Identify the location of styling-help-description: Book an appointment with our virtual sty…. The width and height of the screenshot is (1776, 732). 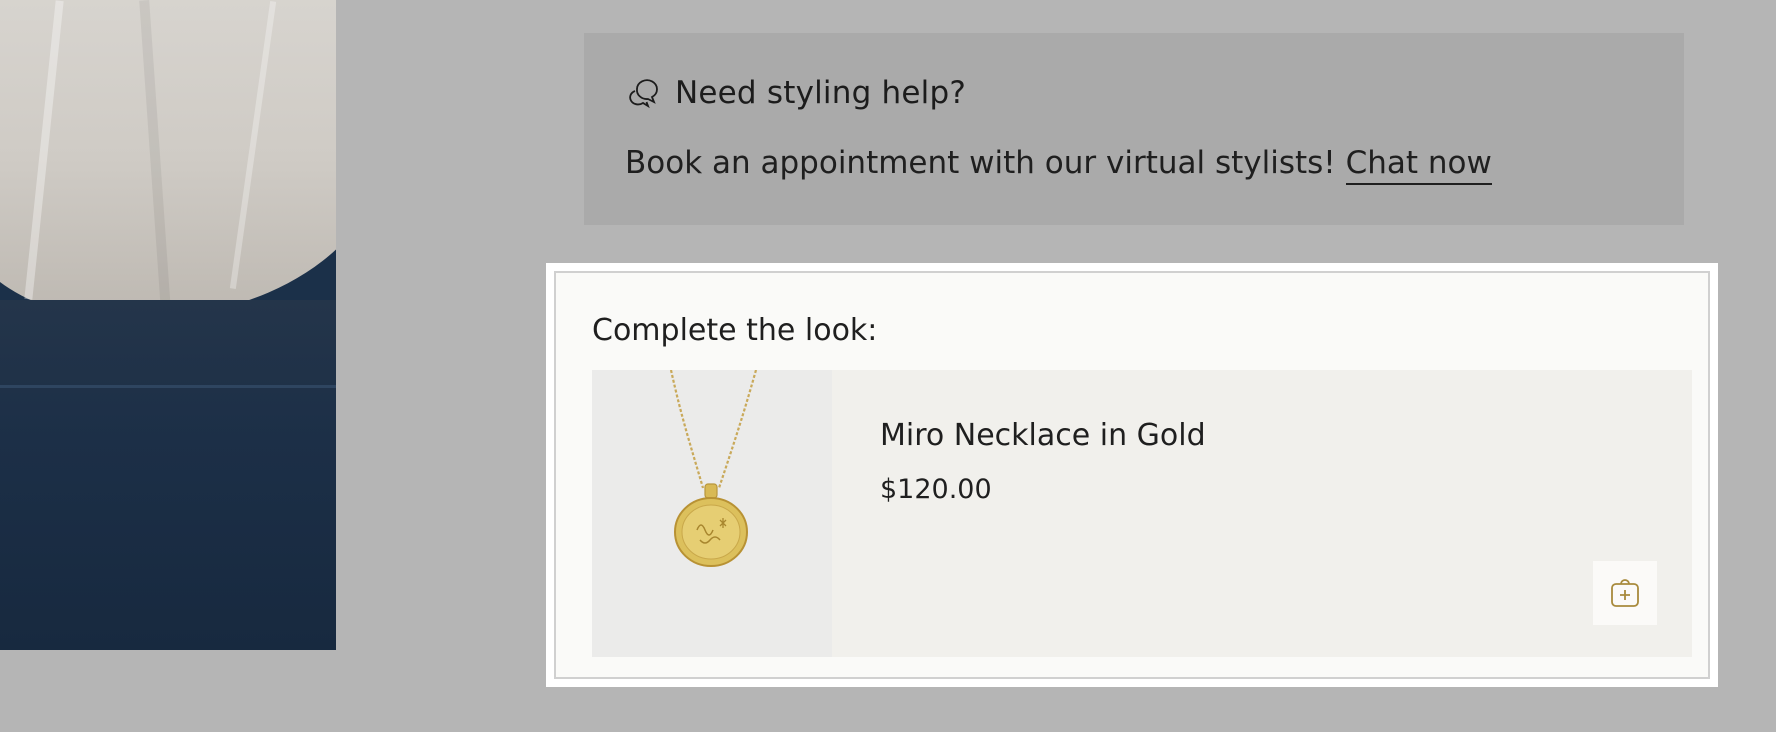
(980, 163).